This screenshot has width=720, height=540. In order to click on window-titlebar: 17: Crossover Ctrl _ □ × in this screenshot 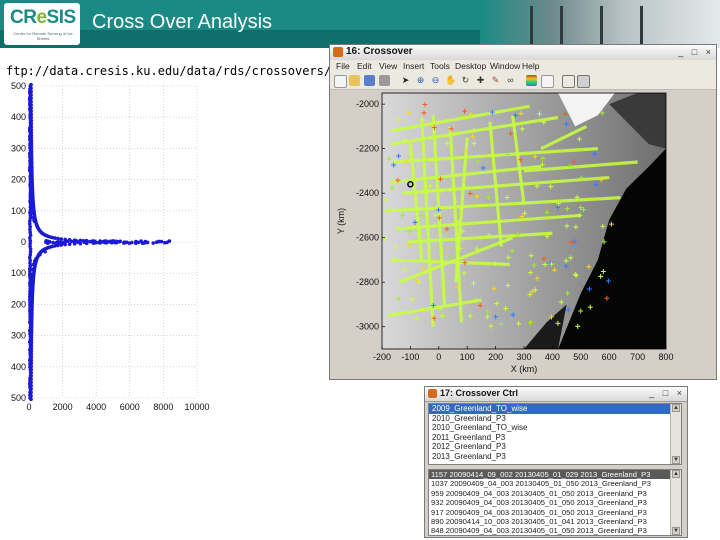, I will do `click(556, 394)`.